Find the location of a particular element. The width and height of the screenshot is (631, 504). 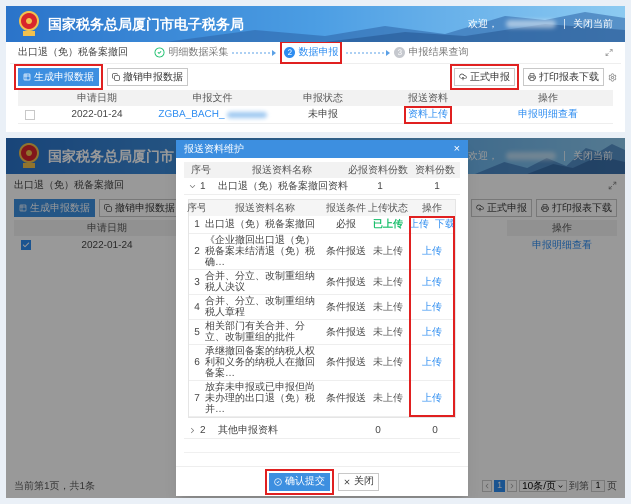

column-header: 申报状态 is located at coordinates (323, 99).